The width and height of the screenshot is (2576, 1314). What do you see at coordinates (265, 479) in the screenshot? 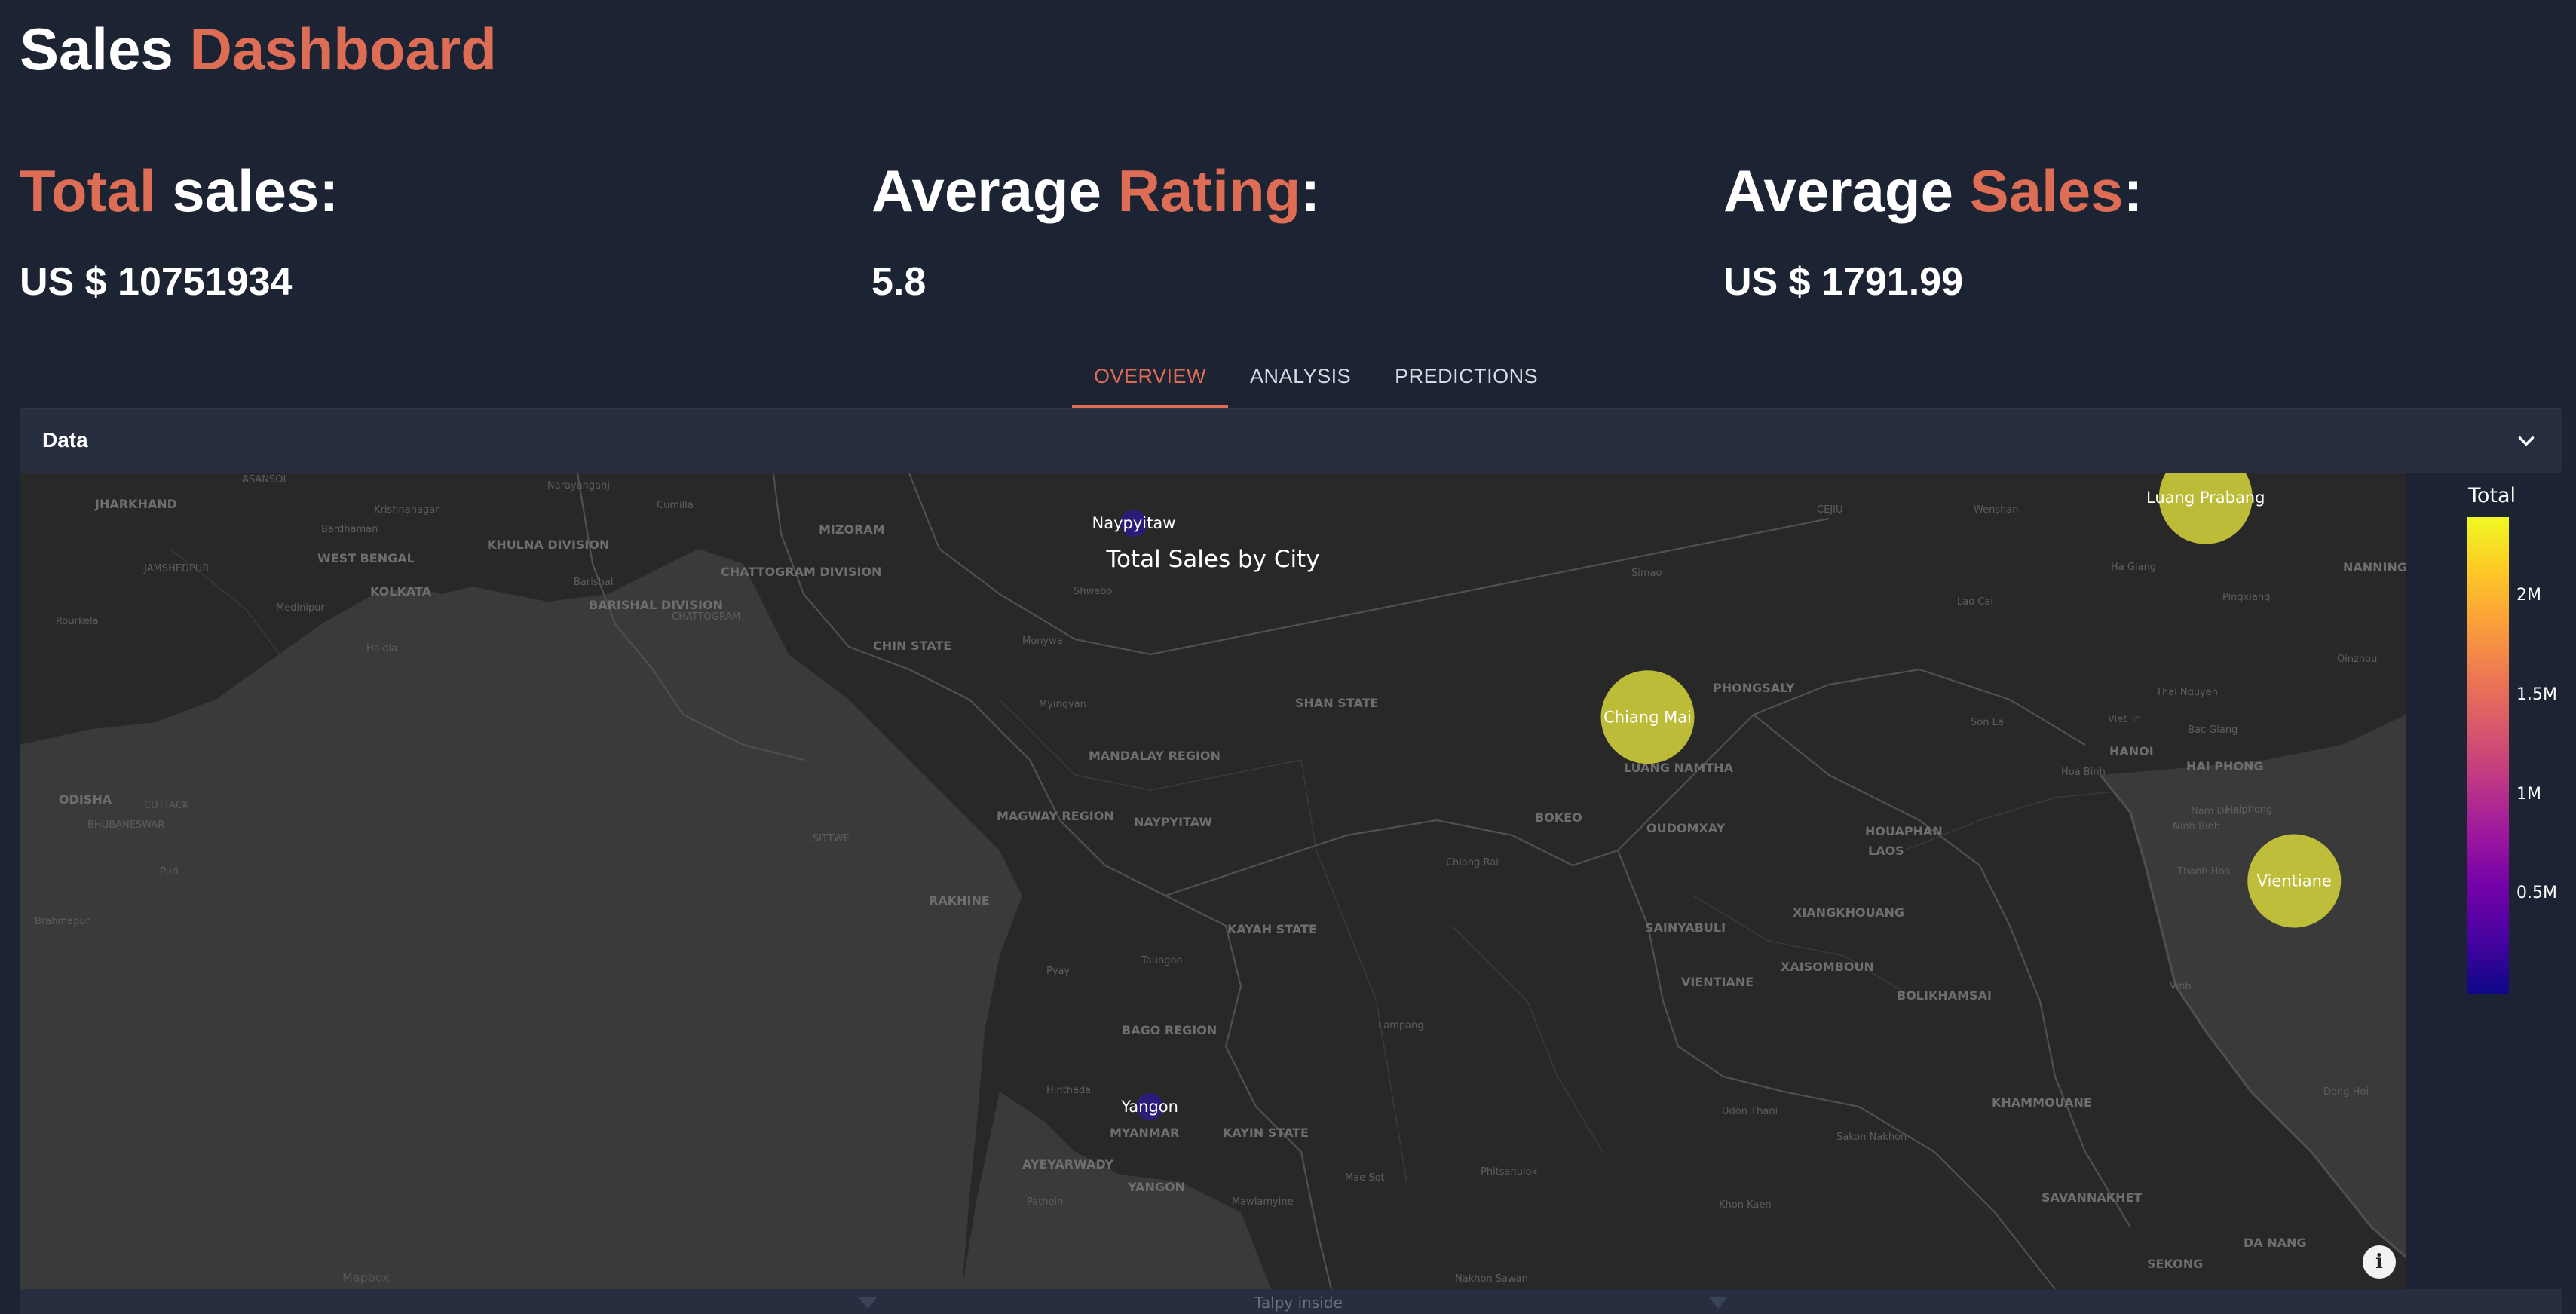
I see `svg-text: ASANSOL` at bounding box center [265, 479].